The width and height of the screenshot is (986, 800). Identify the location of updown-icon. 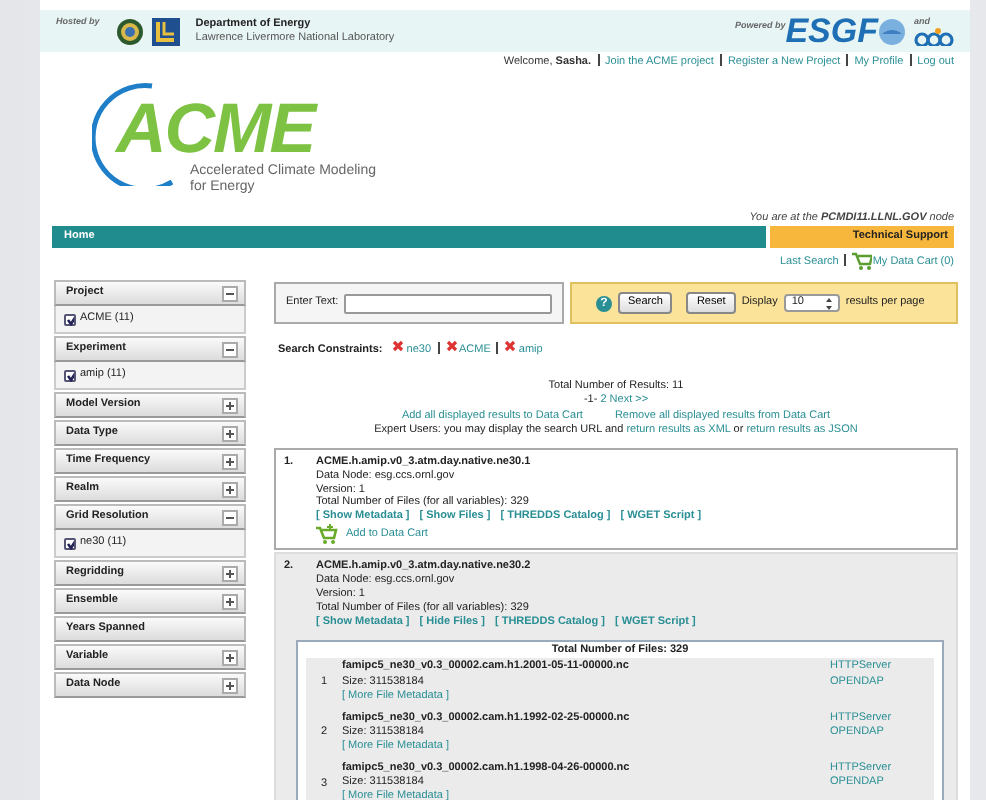
(828, 303).